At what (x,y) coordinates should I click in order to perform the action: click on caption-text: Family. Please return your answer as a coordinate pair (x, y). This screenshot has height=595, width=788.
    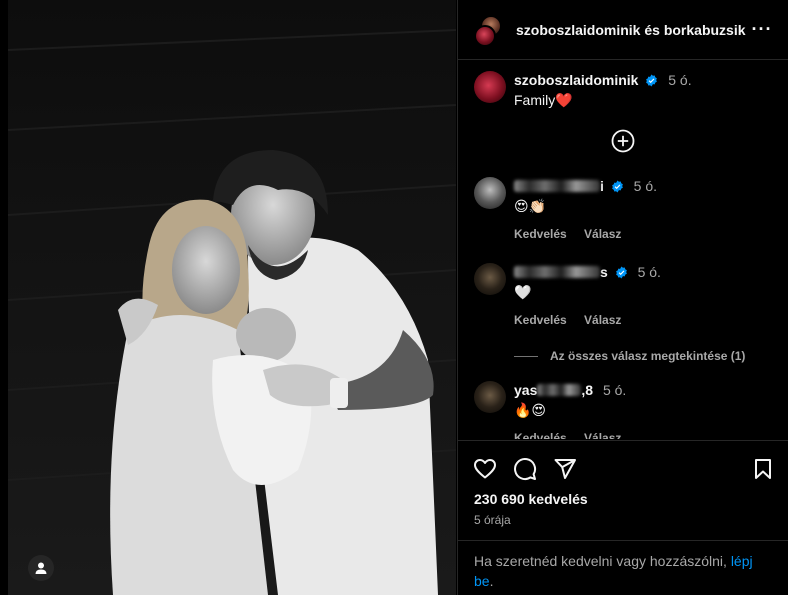
    Looking at the image, I should click on (535, 100).